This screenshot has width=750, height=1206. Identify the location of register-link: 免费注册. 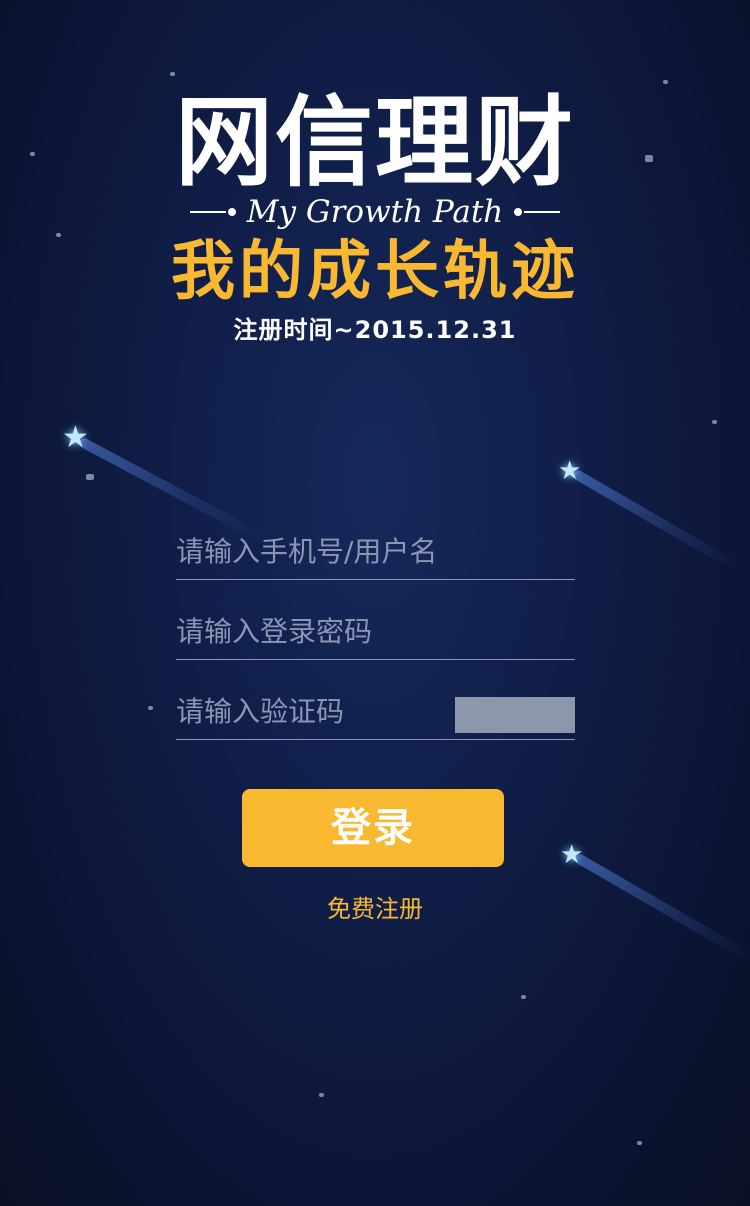
(375, 909).